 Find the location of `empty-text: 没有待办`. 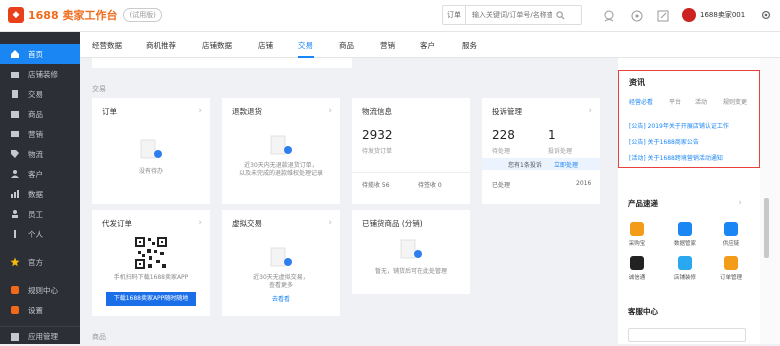

empty-text: 没有待办 is located at coordinates (150, 171).